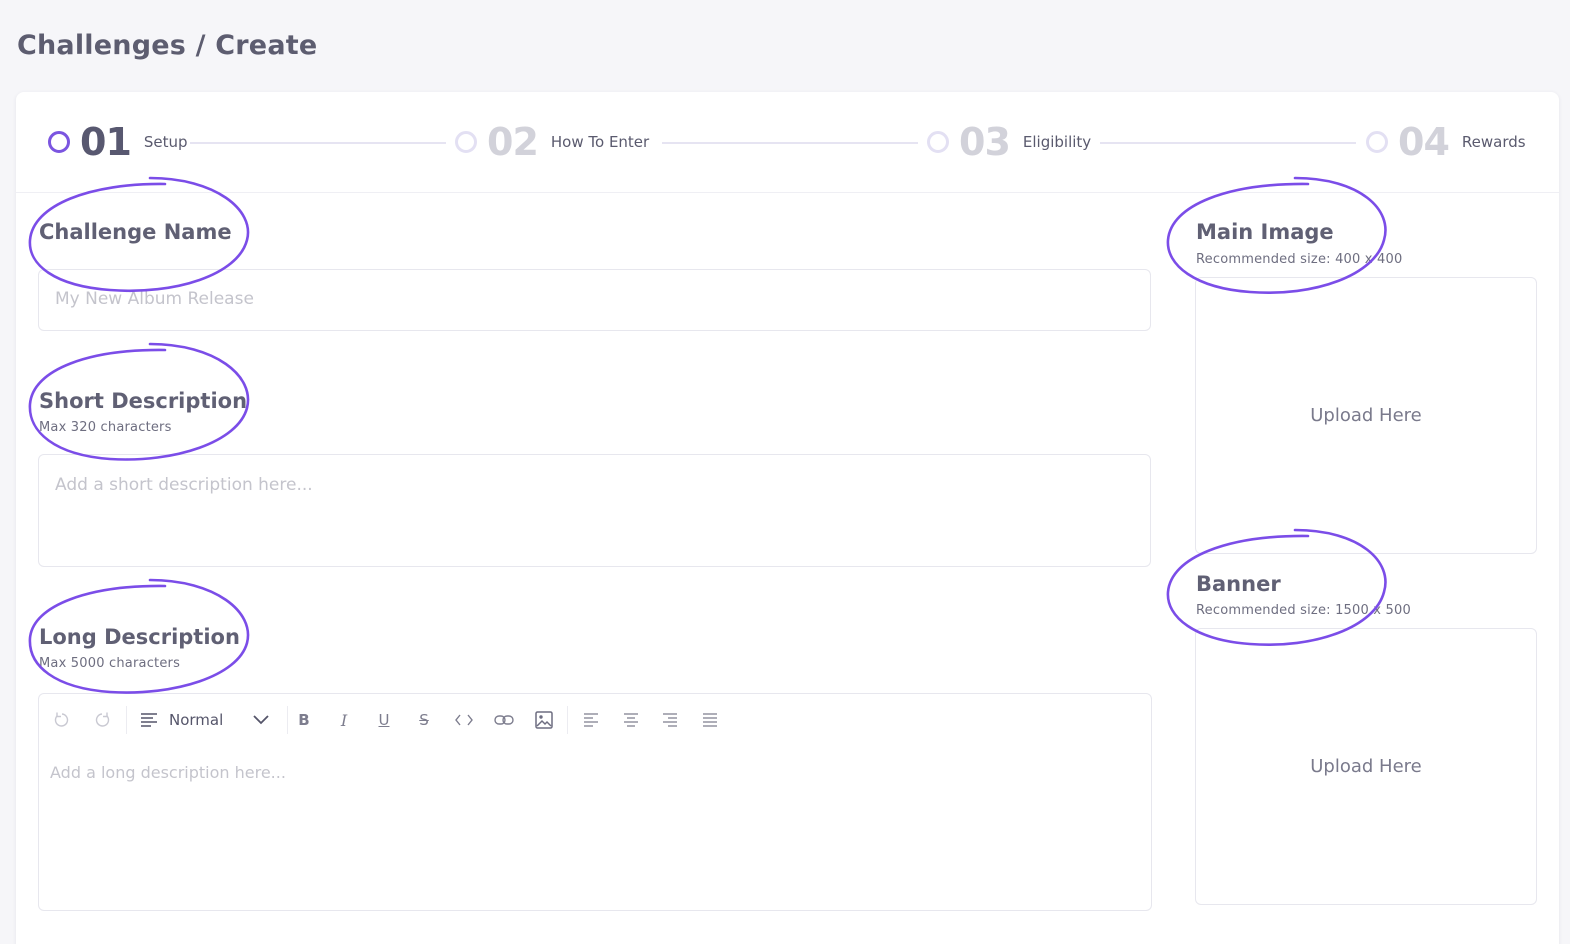 The image size is (1570, 944). What do you see at coordinates (102, 720) in the screenshot?
I see `redo-icon` at bounding box center [102, 720].